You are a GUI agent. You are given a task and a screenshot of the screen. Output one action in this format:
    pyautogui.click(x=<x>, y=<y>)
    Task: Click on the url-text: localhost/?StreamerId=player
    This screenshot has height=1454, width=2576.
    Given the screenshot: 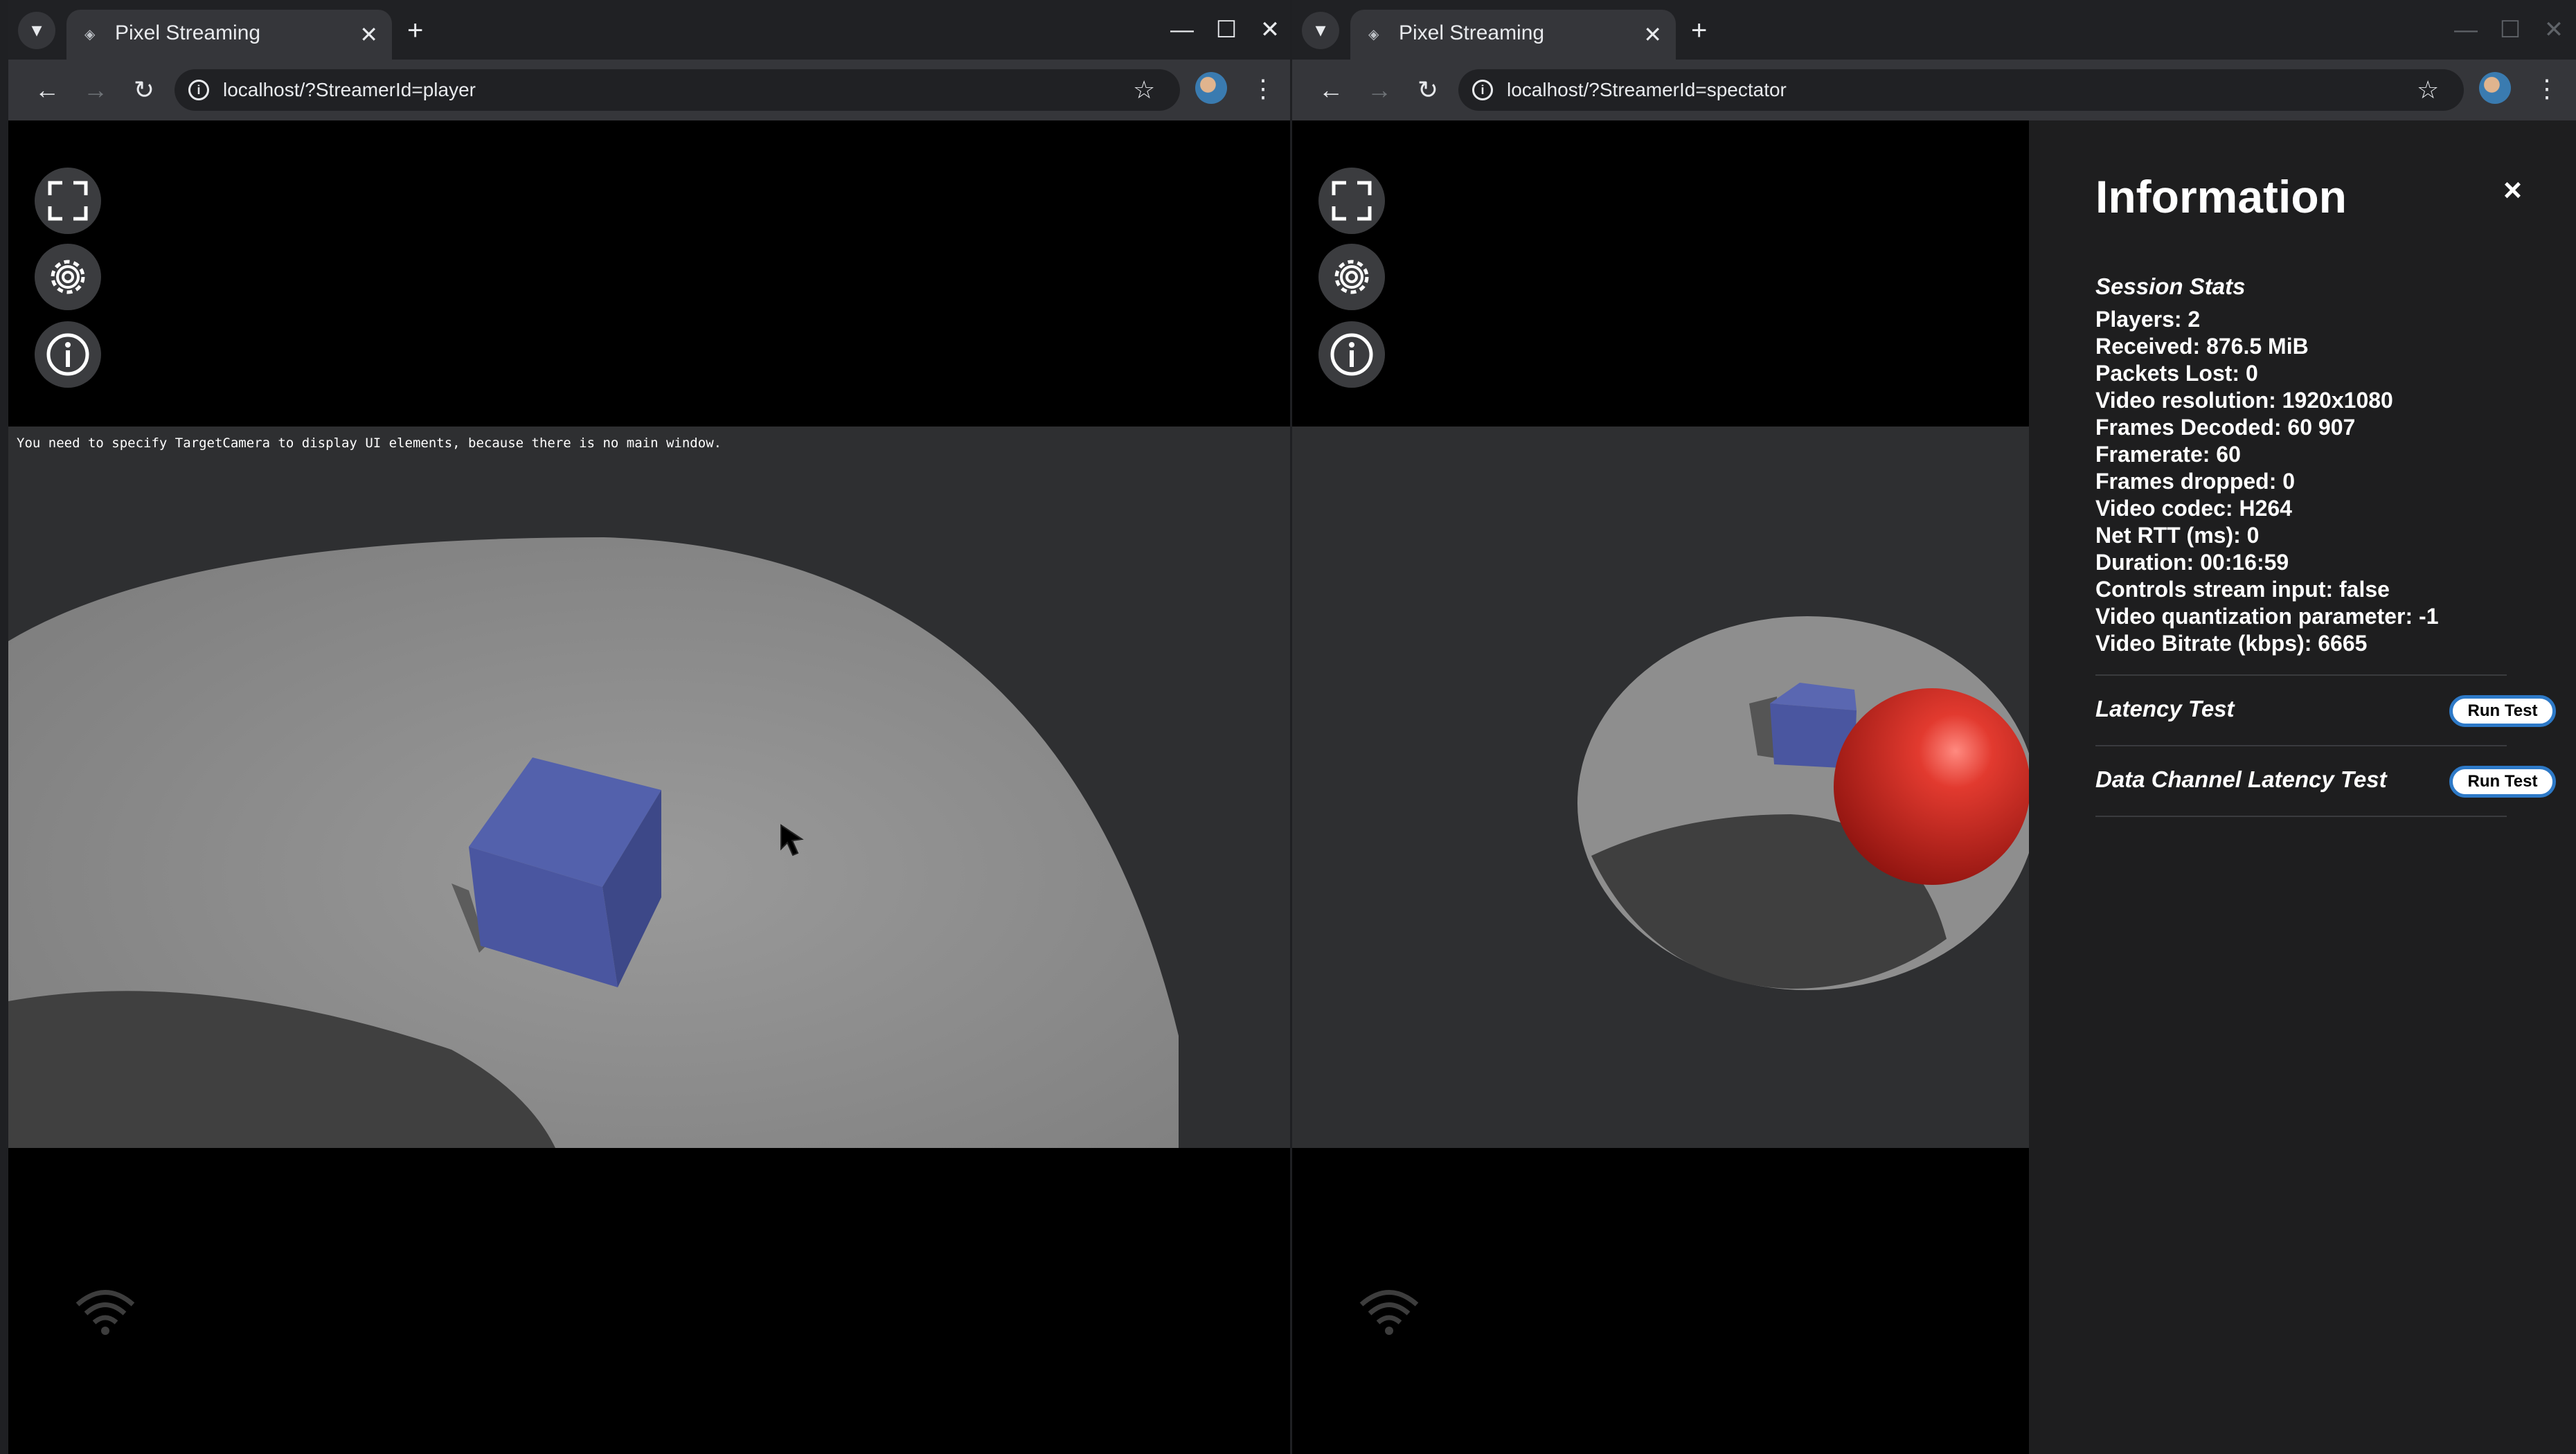 What is the action you would take?
    pyautogui.click(x=349, y=90)
    